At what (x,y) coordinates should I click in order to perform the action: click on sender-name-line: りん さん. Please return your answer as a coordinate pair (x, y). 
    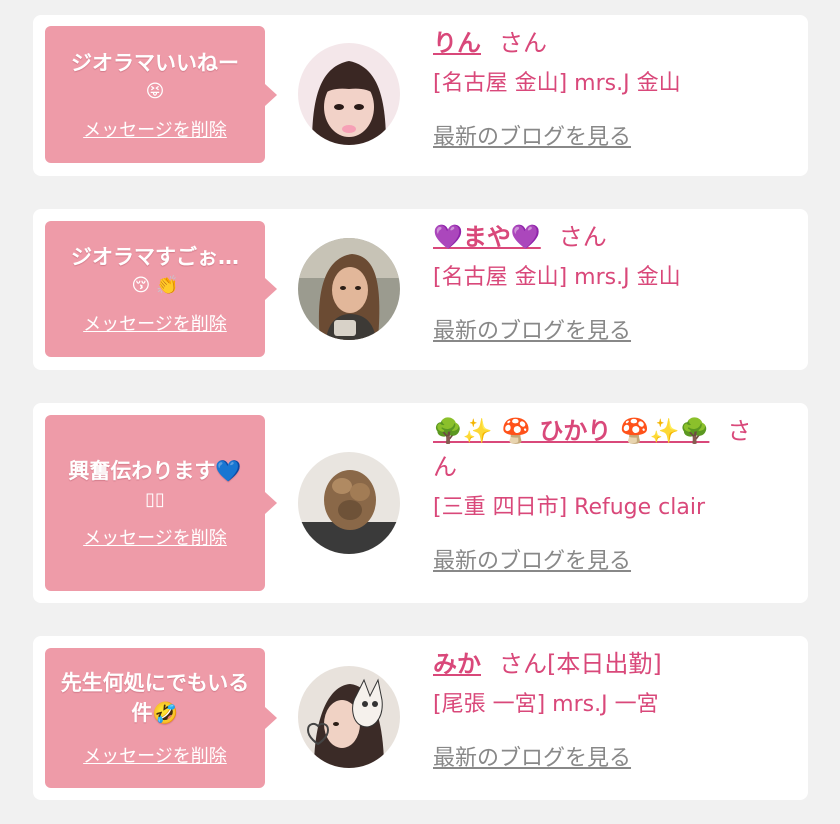
    Looking at the image, I should click on (603, 43).